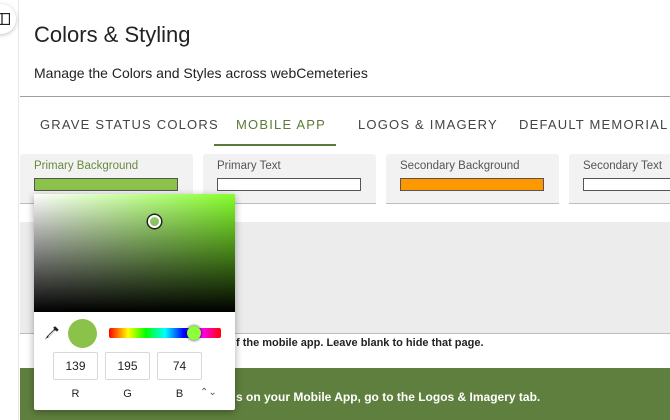  What do you see at coordinates (129, 126) in the screenshot?
I see `tab-grave-status-colors: GRAVE STATUS COLORS` at bounding box center [129, 126].